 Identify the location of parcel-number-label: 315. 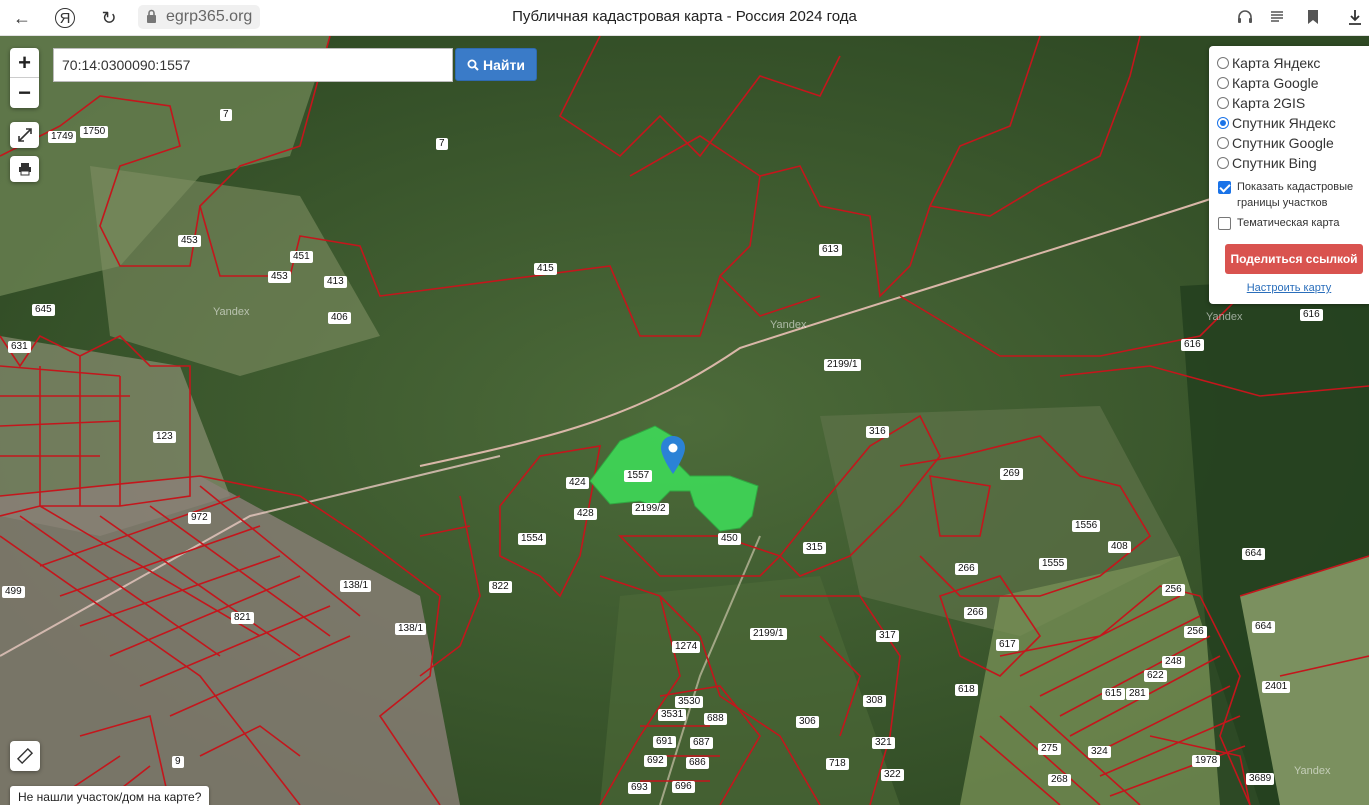
(814, 548).